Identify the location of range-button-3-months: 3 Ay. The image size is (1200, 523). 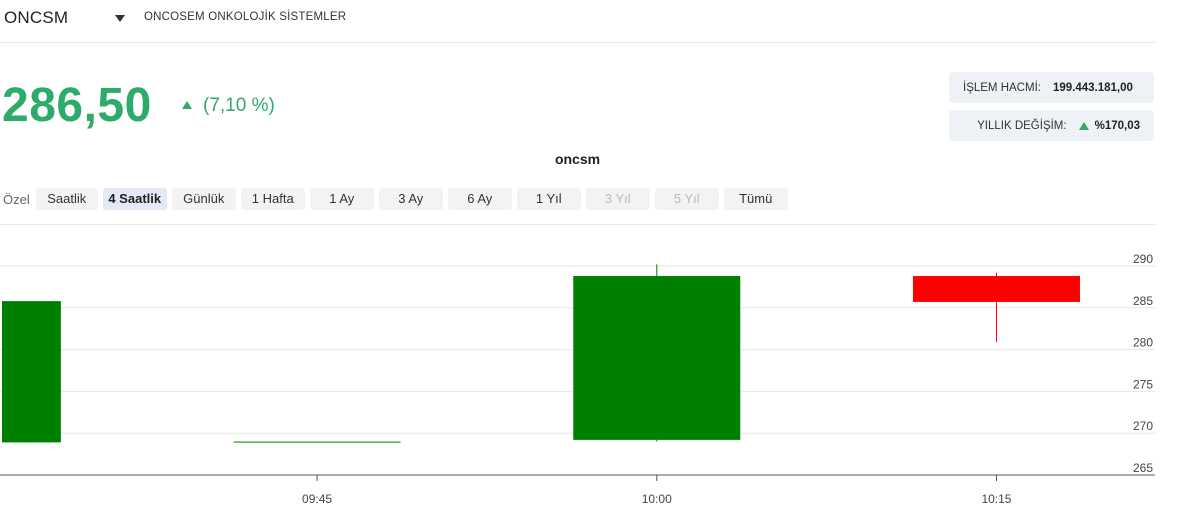
(410, 199).